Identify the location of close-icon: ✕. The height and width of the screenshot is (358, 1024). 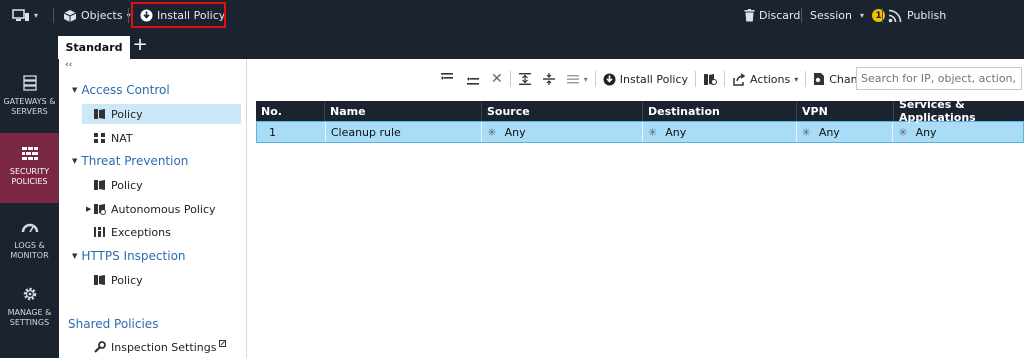
(497, 79).